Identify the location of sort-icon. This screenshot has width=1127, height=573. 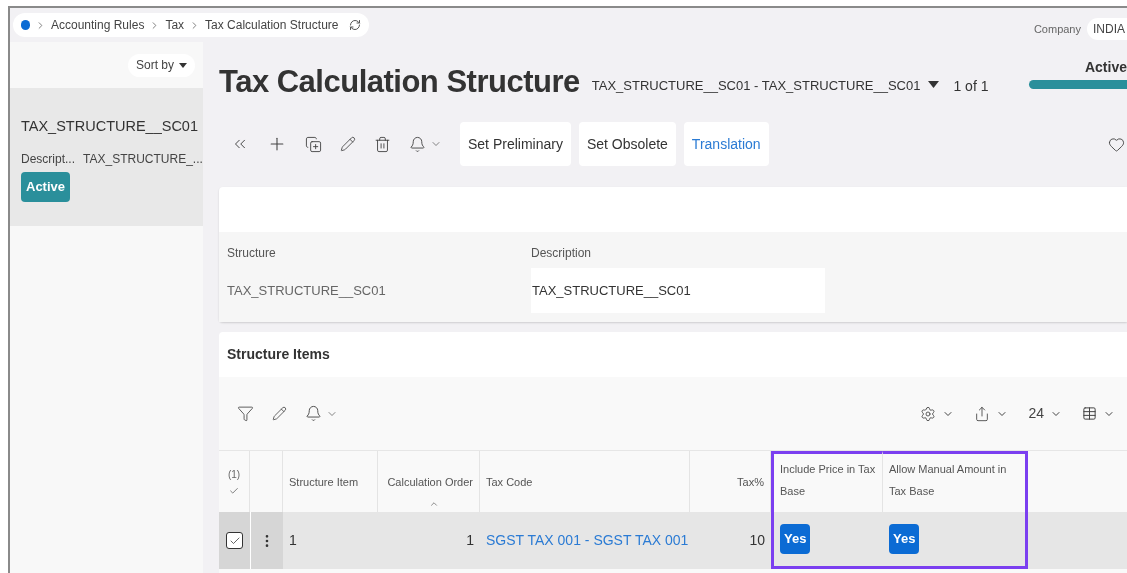
(433, 504).